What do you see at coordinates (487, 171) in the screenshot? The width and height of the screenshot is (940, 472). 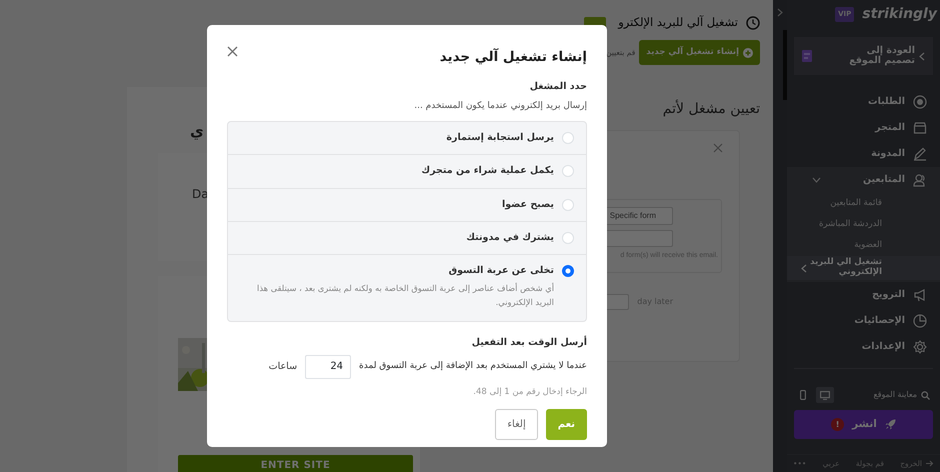 I see `option-label: يكمل عملية شراء من متجرك` at bounding box center [487, 171].